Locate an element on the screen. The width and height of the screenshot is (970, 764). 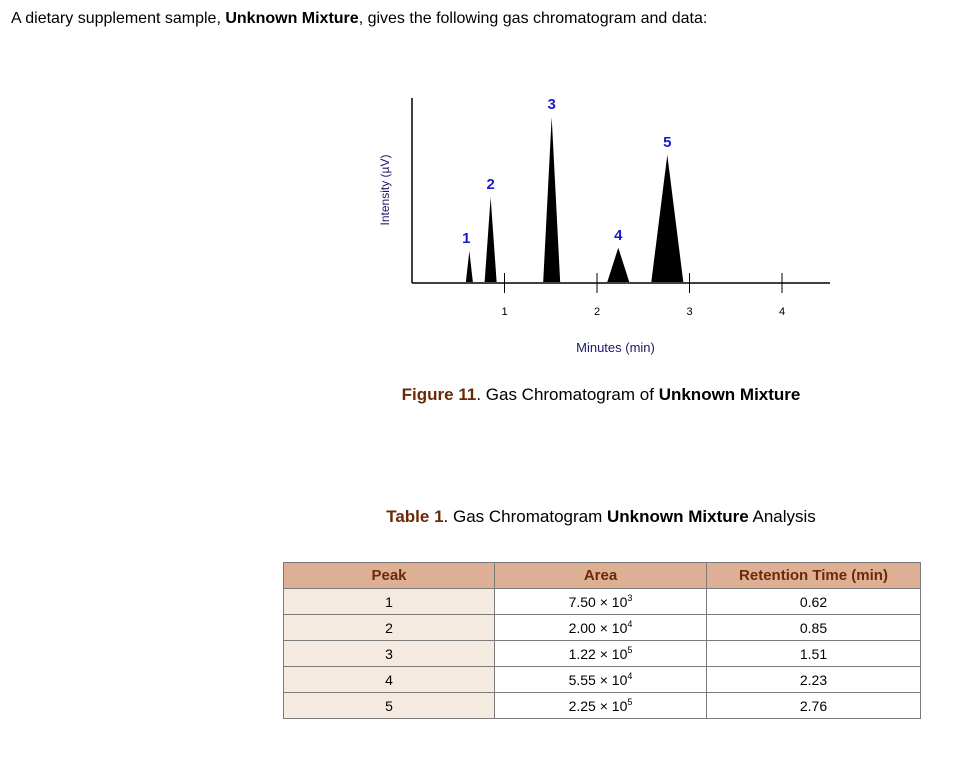
table-row: 2 2.00 × 104 0.85 is located at coordinates (602, 627).